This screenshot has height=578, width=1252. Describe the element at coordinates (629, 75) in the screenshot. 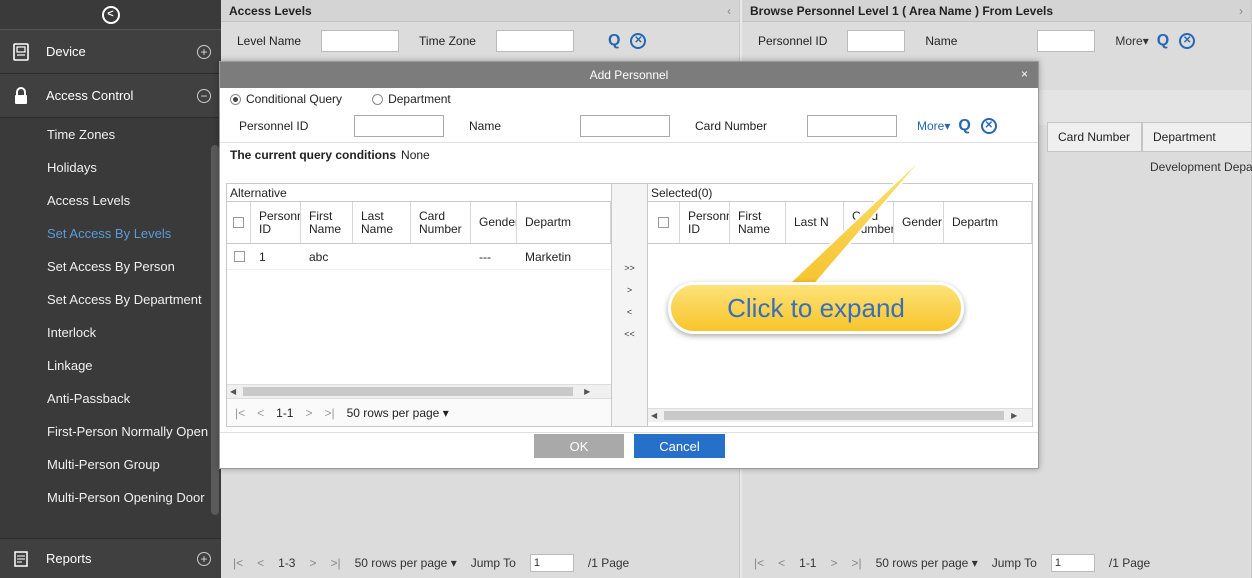

I see `dialog-title: Add Personnel` at that location.